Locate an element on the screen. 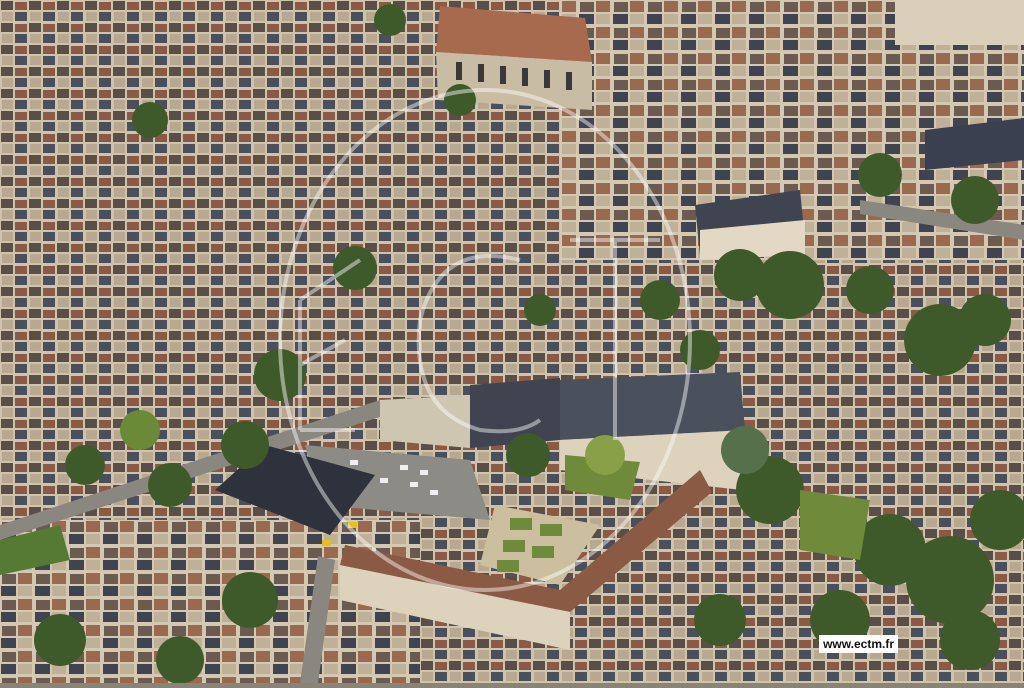  lawn-east is located at coordinates (835, 525).